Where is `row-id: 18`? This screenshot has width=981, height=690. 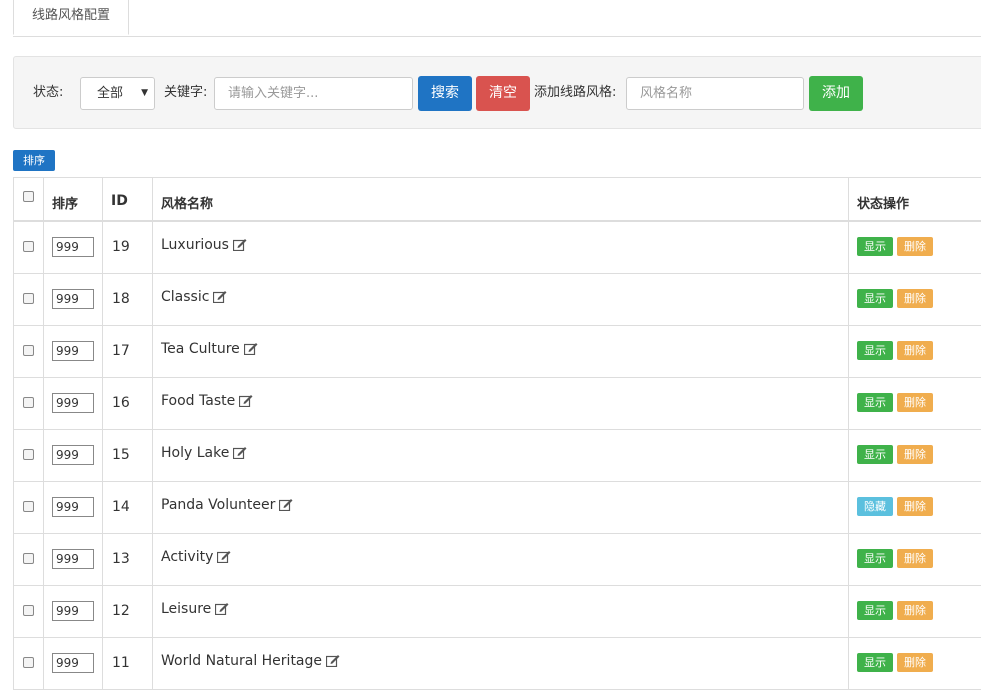
row-id: 18 is located at coordinates (121, 299).